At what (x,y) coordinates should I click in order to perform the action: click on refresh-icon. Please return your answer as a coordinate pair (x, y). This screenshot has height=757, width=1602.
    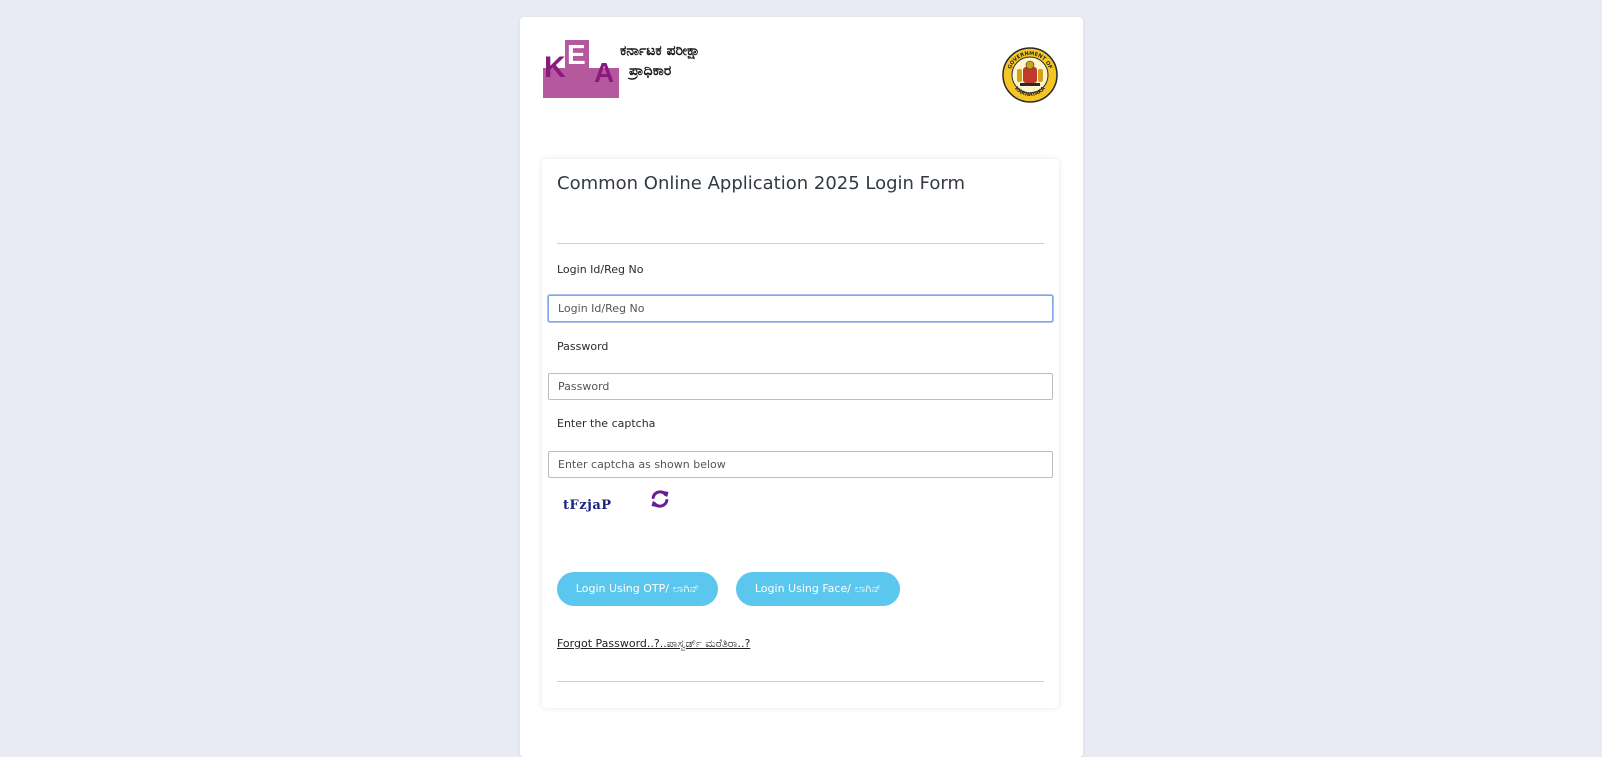
    Looking at the image, I should click on (660, 499).